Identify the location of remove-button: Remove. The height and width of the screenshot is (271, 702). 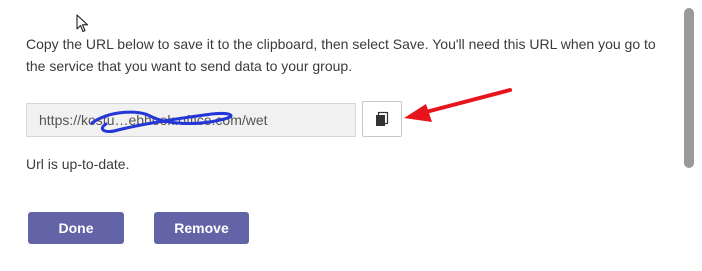
(201, 228).